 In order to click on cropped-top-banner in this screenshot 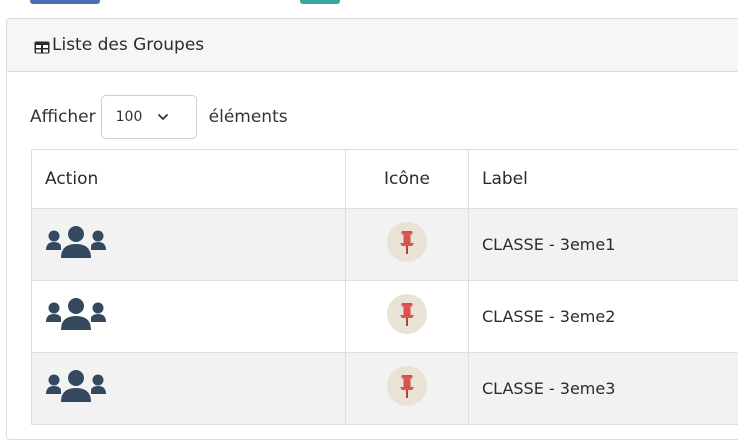, I will do `click(369, 6)`.